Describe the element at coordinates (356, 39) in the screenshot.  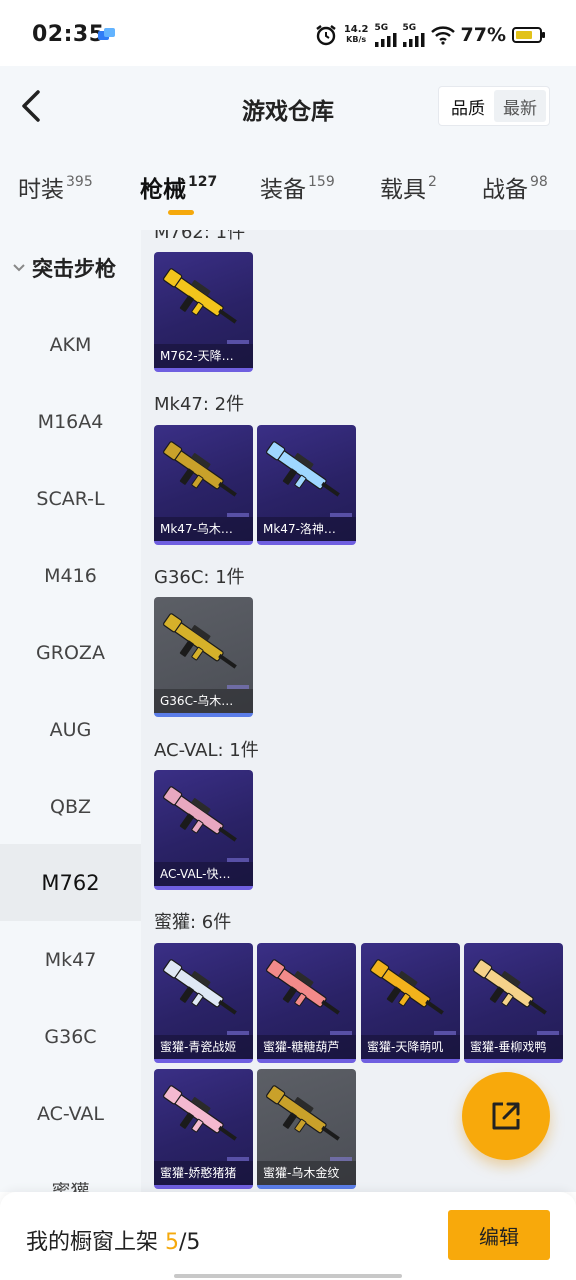
I see `net-speed-unit: KB/s` at that location.